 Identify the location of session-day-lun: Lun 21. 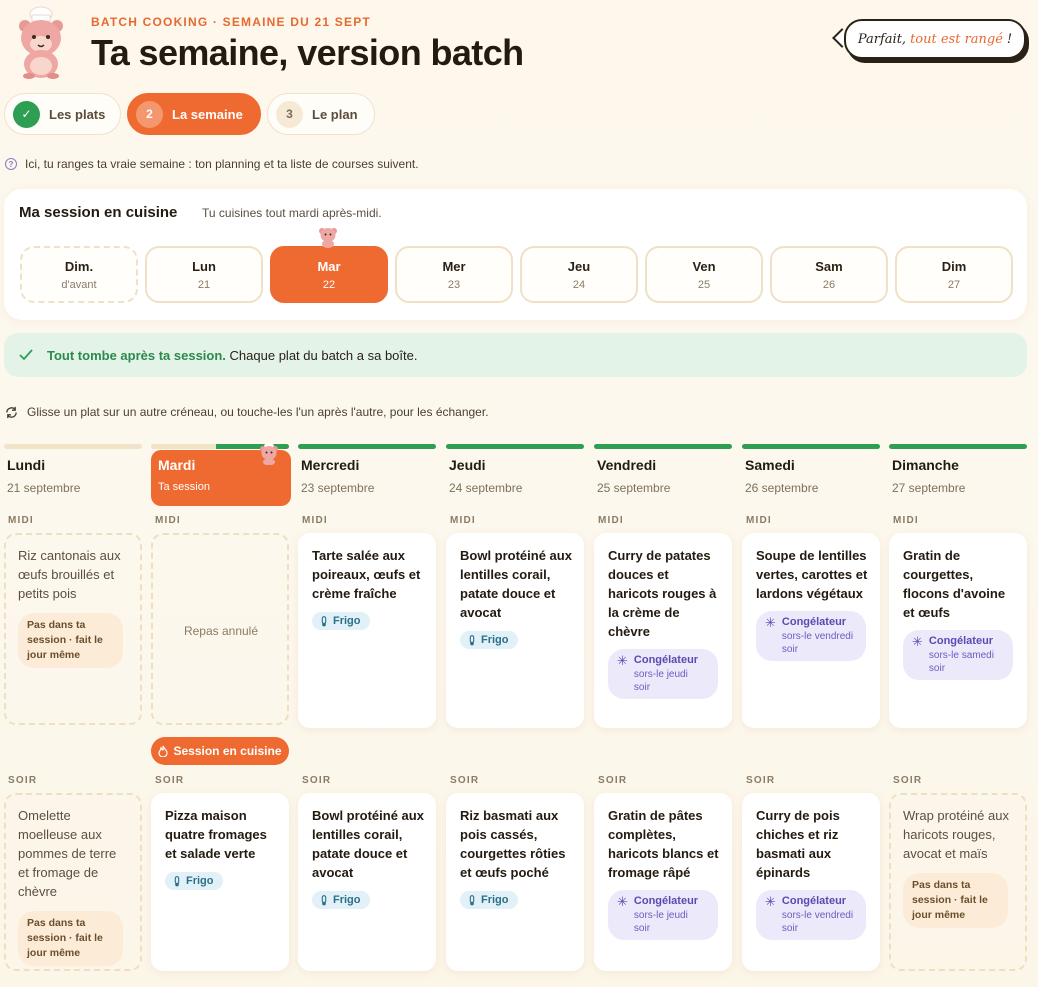
(204, 274).